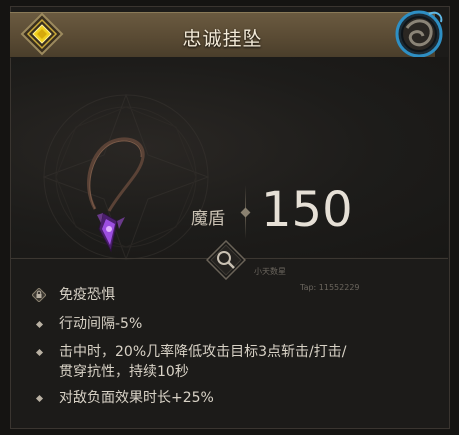 The image size is (459, 435). What do you see at coordinates (39, 295) in the screenshot?
I see `lock-icon` at bounding box center [39, 295].